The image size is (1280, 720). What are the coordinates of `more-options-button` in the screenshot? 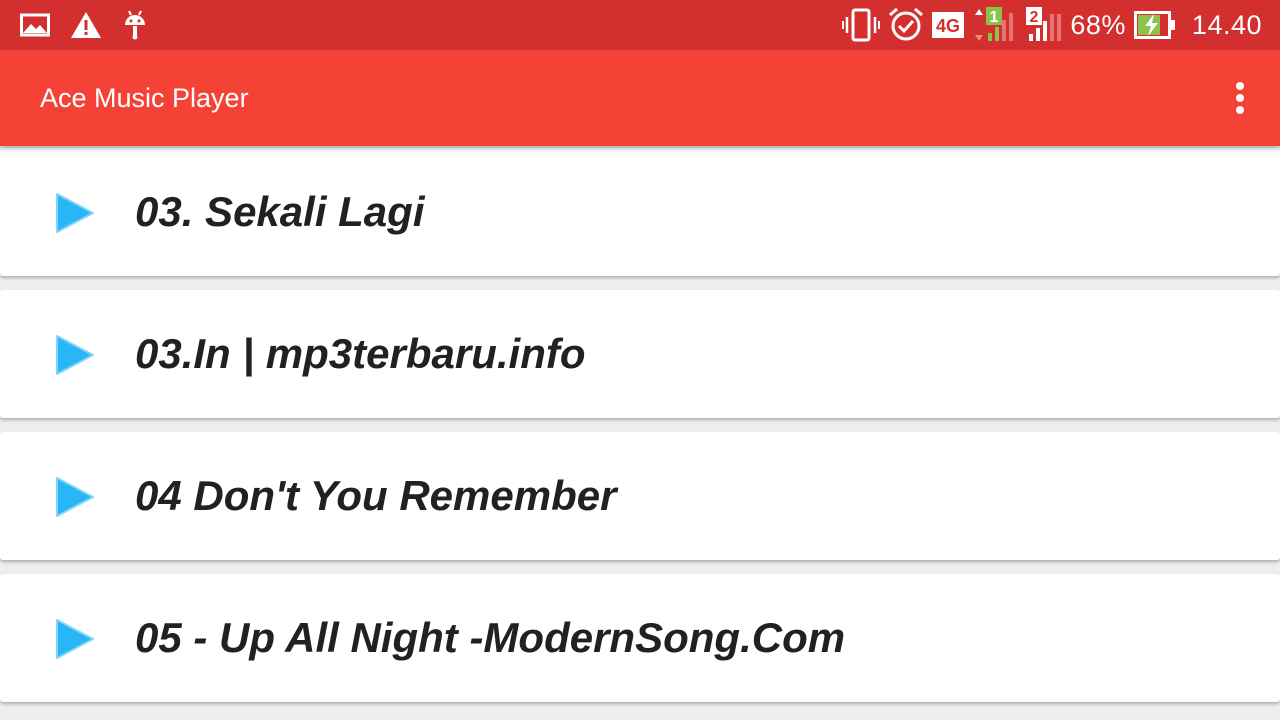 It's located at (1240, 98).